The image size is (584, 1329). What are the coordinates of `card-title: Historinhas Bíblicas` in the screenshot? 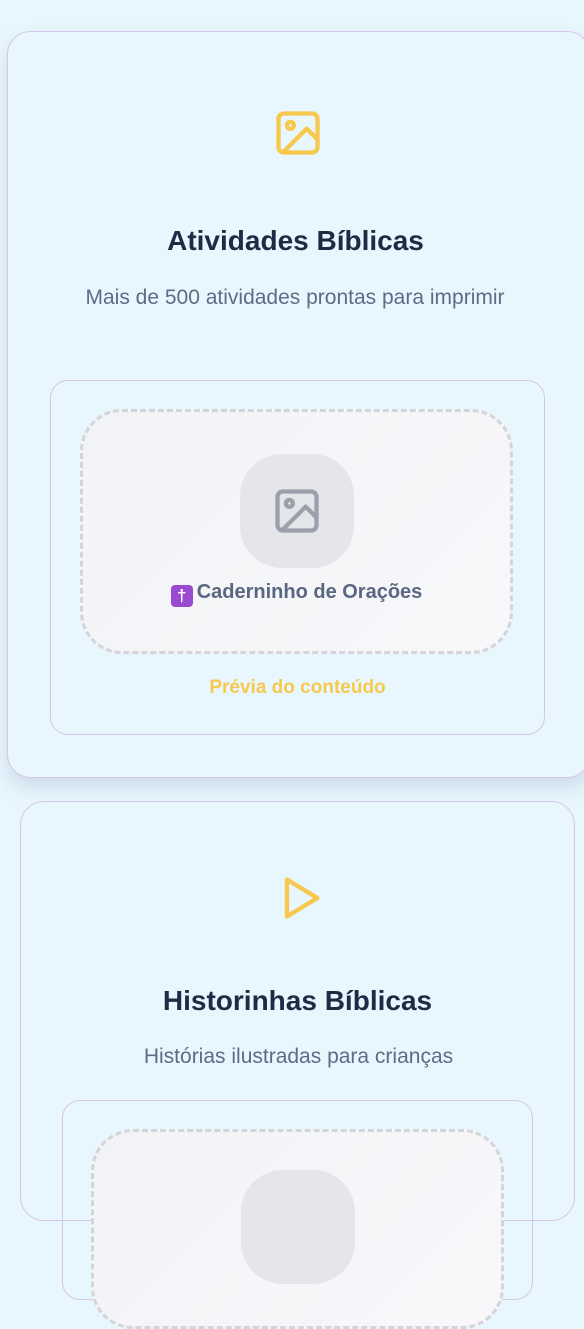 It's located at (297, 1000).